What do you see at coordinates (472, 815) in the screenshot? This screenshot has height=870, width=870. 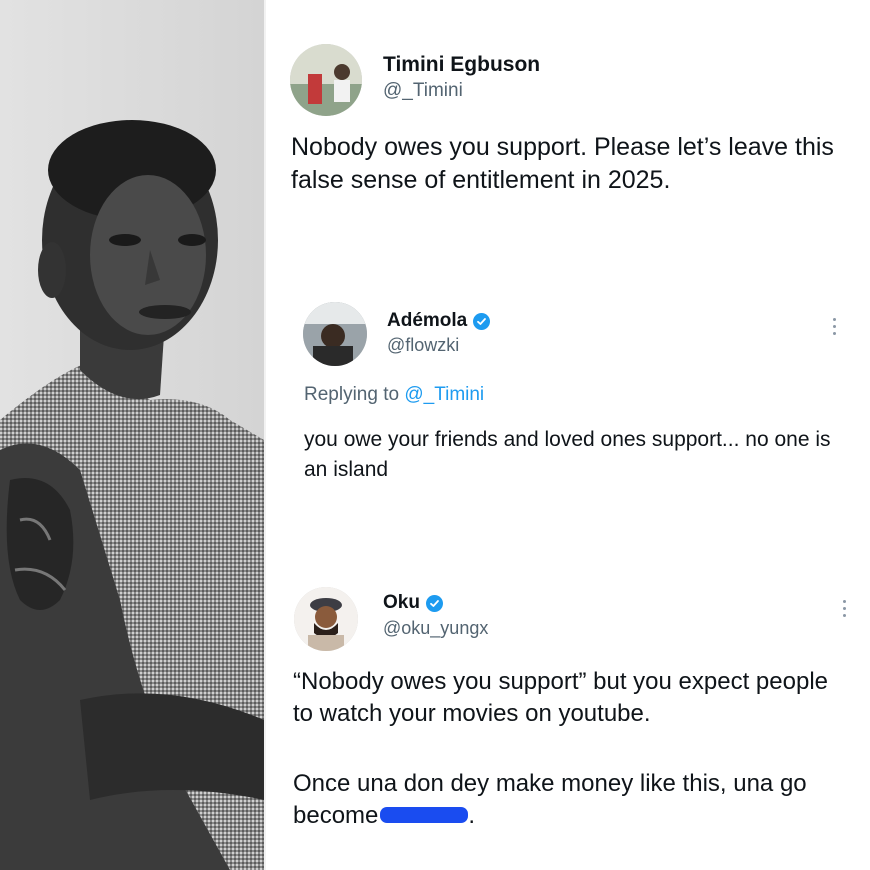 I see `tweet-text-paragraph-2-end: .` at bounding box center [472, 815].